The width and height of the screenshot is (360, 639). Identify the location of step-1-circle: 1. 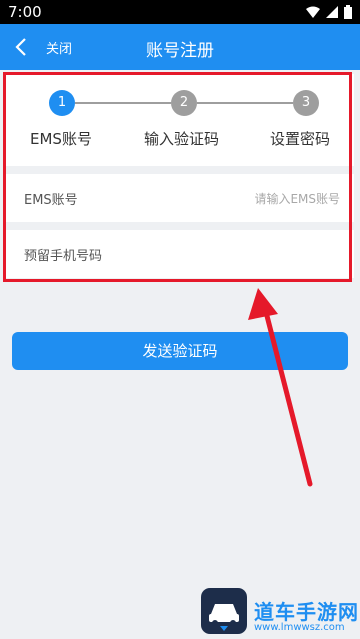
(62, 103).